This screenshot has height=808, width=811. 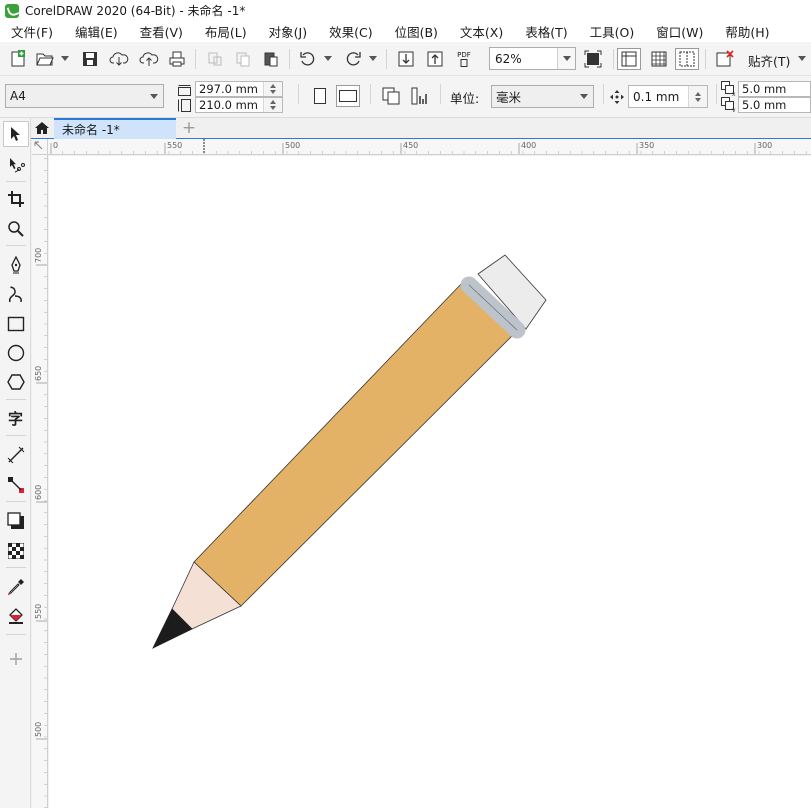 I want to click on snap-off-icon, so click(x=725, y=59).